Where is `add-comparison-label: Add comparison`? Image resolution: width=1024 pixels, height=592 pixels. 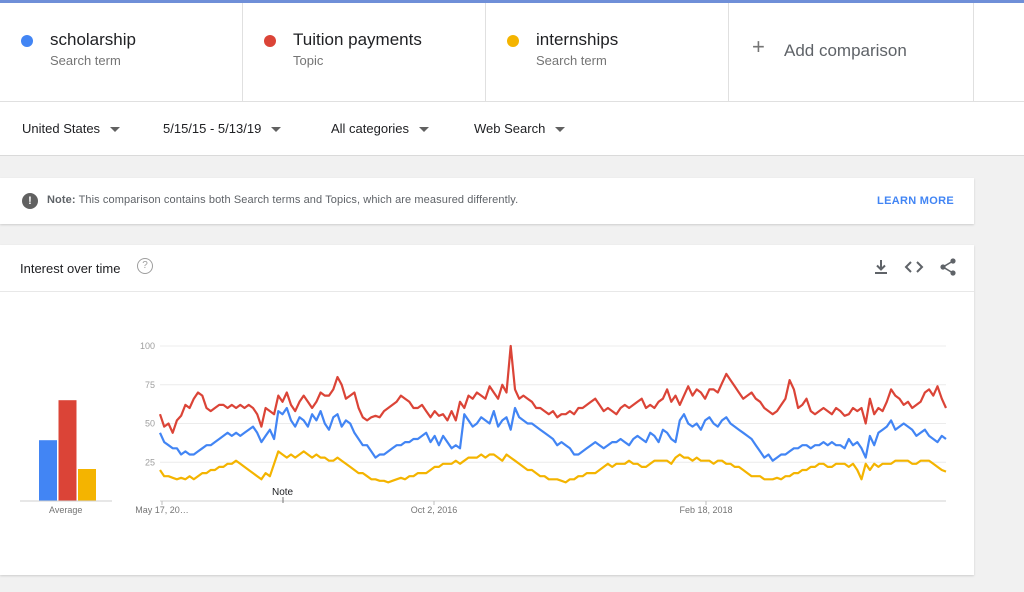 add-comparison-label: Add comparison is located at coordinates (845, 50).